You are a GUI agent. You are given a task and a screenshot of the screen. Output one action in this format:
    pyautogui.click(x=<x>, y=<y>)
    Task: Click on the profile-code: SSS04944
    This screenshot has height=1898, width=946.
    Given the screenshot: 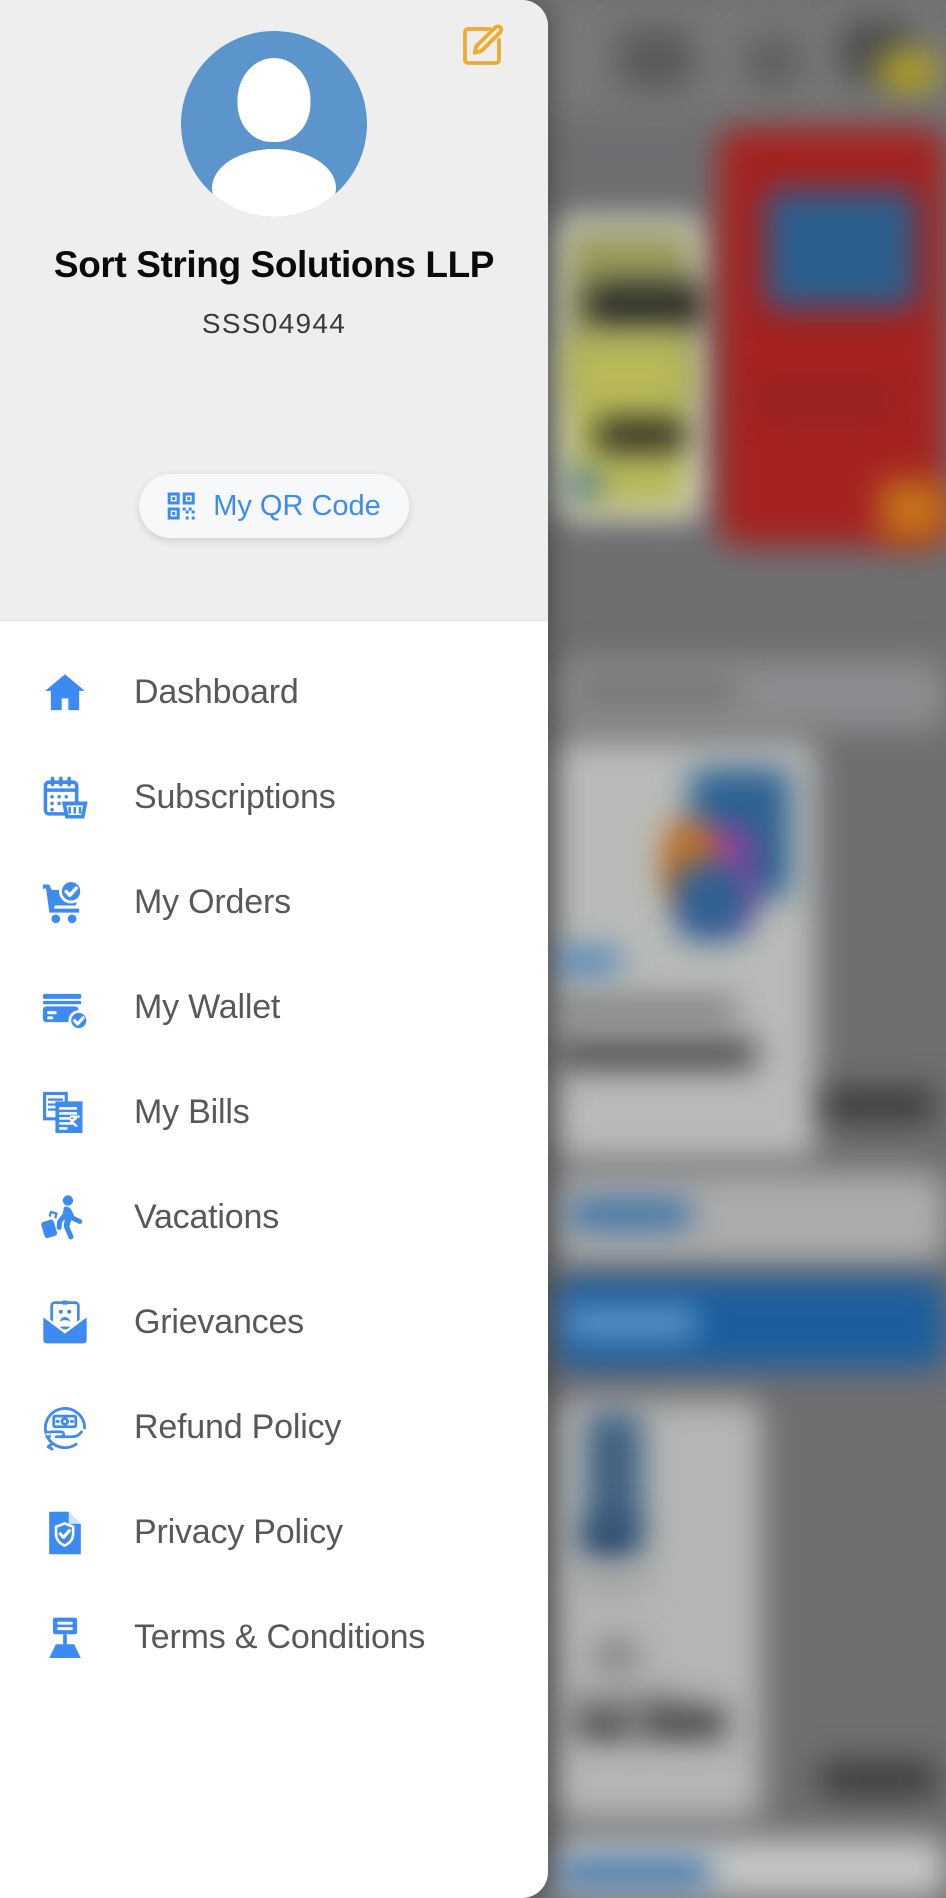 What is the action you would take?
    pyautogui.click(x=274, y=323)
    